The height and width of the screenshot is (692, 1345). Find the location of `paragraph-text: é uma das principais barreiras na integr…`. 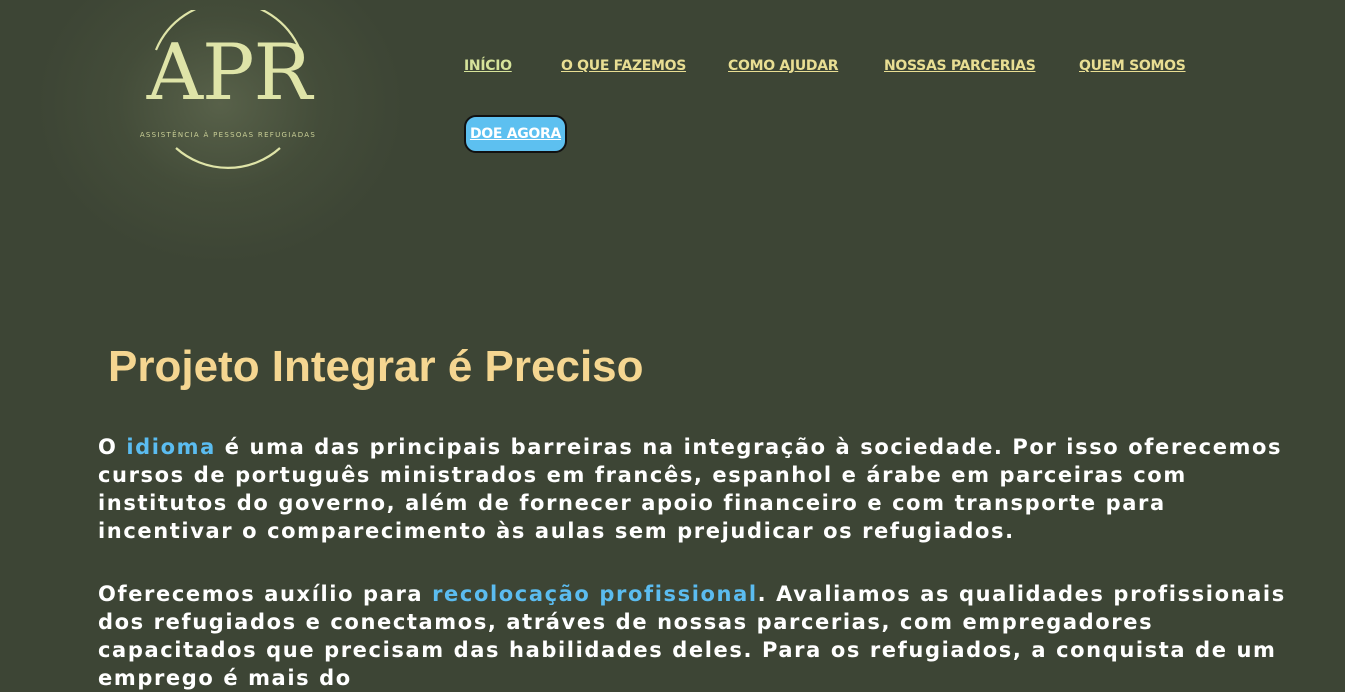

paragraph-text: é uma das principais barreiras na integr… is located at coordinates (690, 489).